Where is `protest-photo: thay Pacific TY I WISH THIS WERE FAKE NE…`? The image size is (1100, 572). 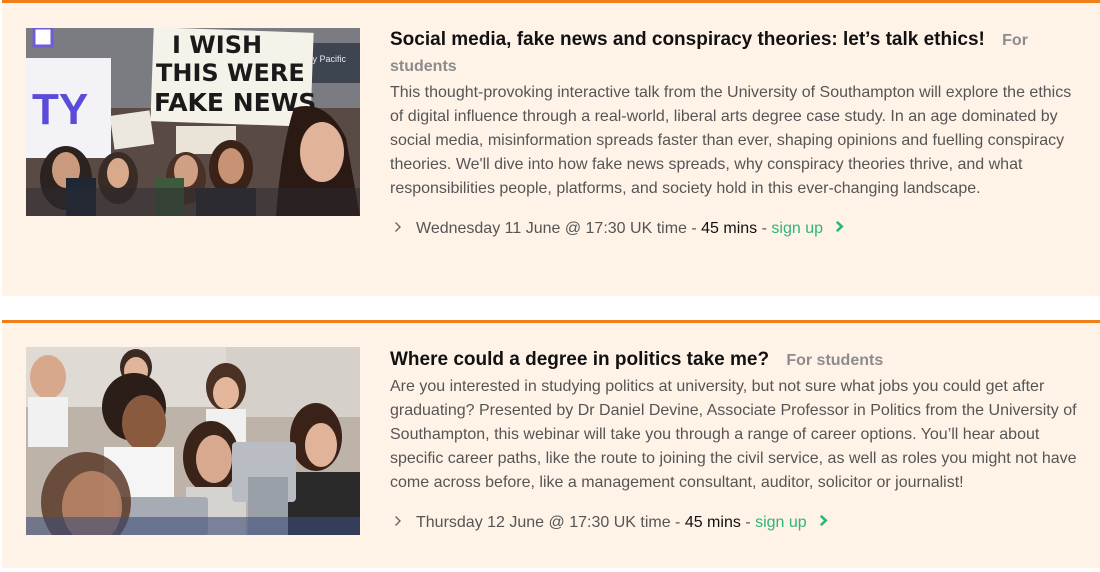 protest-photo: thay Pacific TY I WISH THIS WERE FAKE NE… is located at coordinates (193, 122).